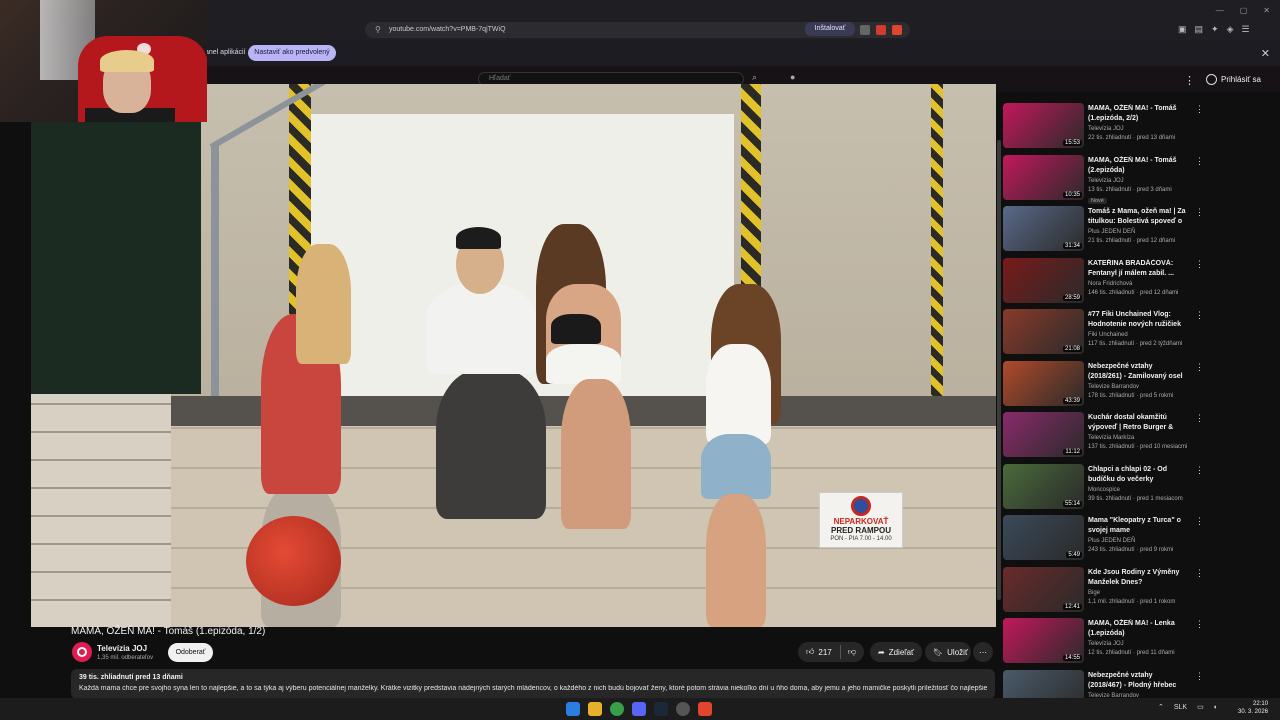 The height and width of the screenshot is (720, 1280). What do you see at coordinates (1043, 589) in the screenshot?
I see `recommendation-thumbnail: 12:41` at bounding box center [1043, 589].